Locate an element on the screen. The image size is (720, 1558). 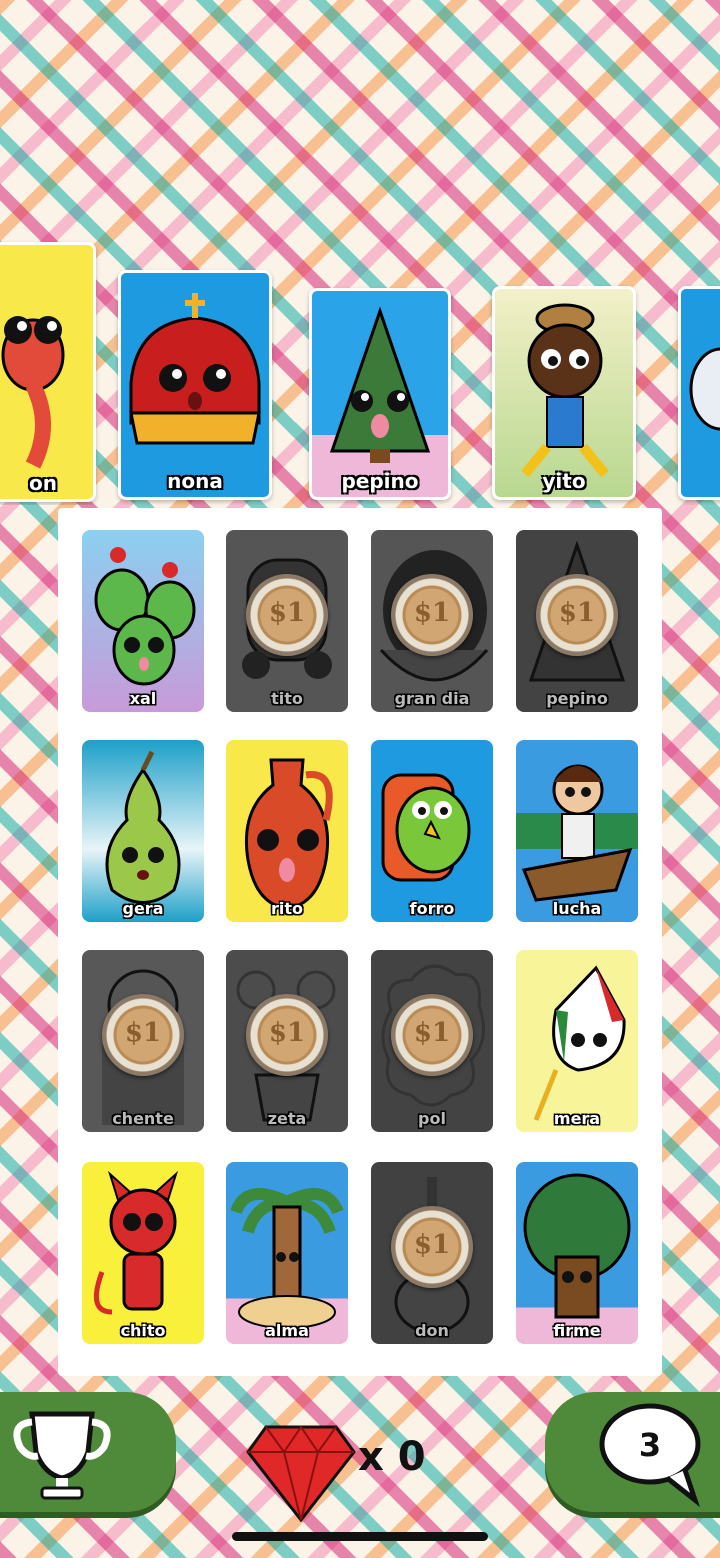
home-indicator is located at coordinates (360, 1536).